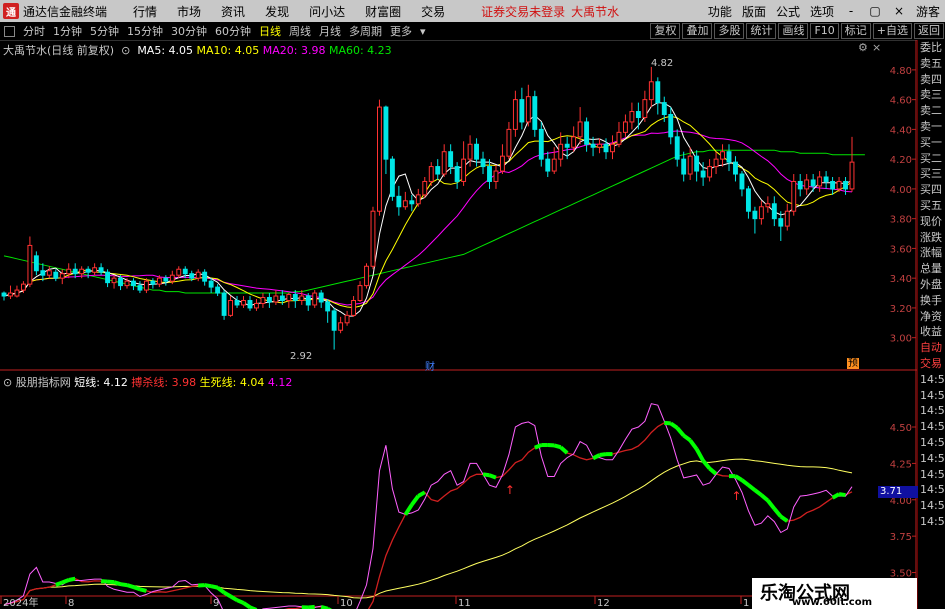 The image size is (945, 609). Describe the element at coordinates (931, 221) in the screenshot. I see `quote-panel-label: 现价` at that location.